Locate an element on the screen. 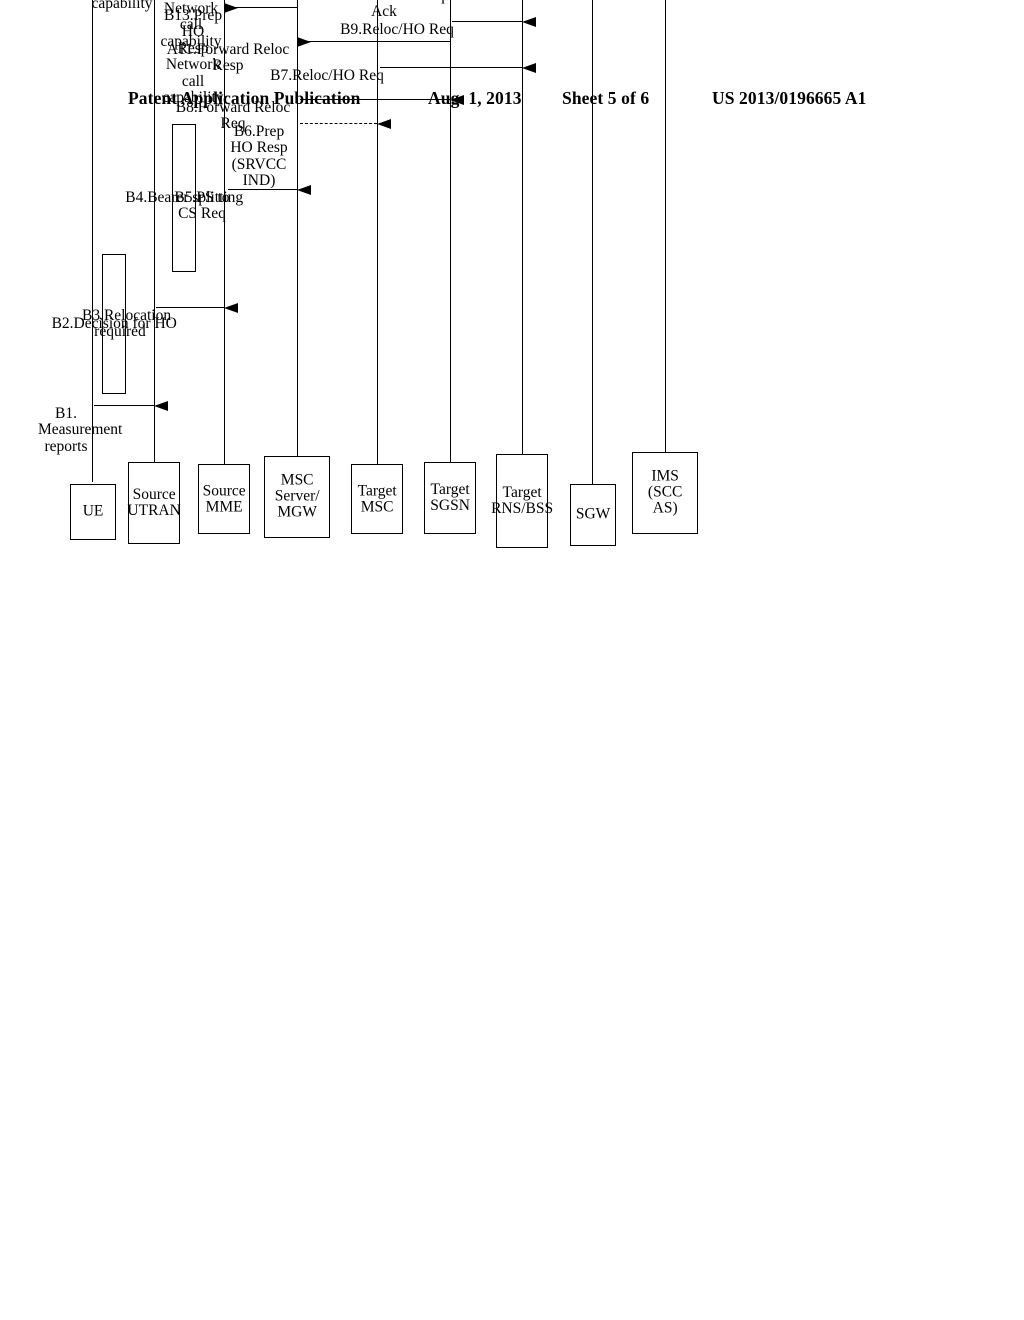  arrowhead-B1 is located at coordinates (161, 406).